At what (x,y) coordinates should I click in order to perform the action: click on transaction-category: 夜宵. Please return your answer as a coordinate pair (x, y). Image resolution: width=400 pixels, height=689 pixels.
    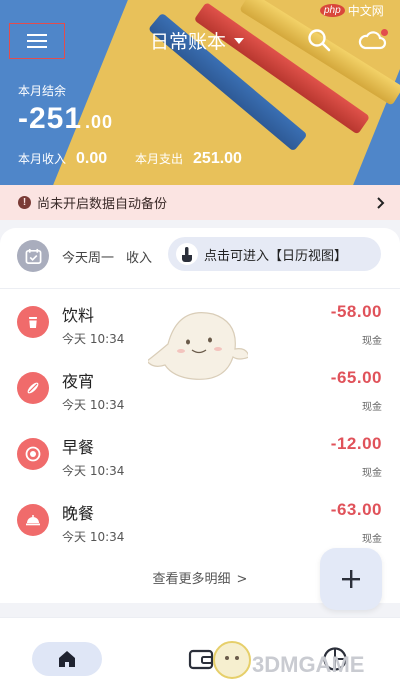
    Looking at the image, I should click on (78, 381).